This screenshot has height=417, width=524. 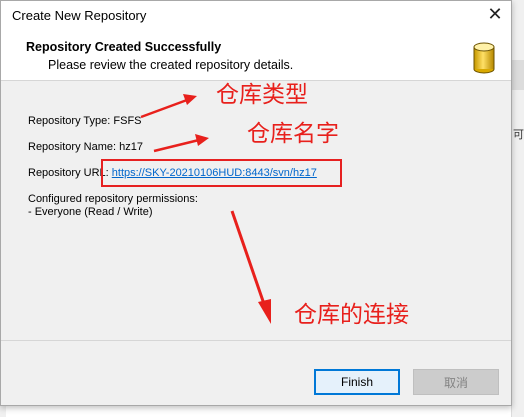 What do you see at coordinates (256, 16) in the screenshot?
I see `title-bar: Create New Repository ✕` at bounding box center [256, 16].